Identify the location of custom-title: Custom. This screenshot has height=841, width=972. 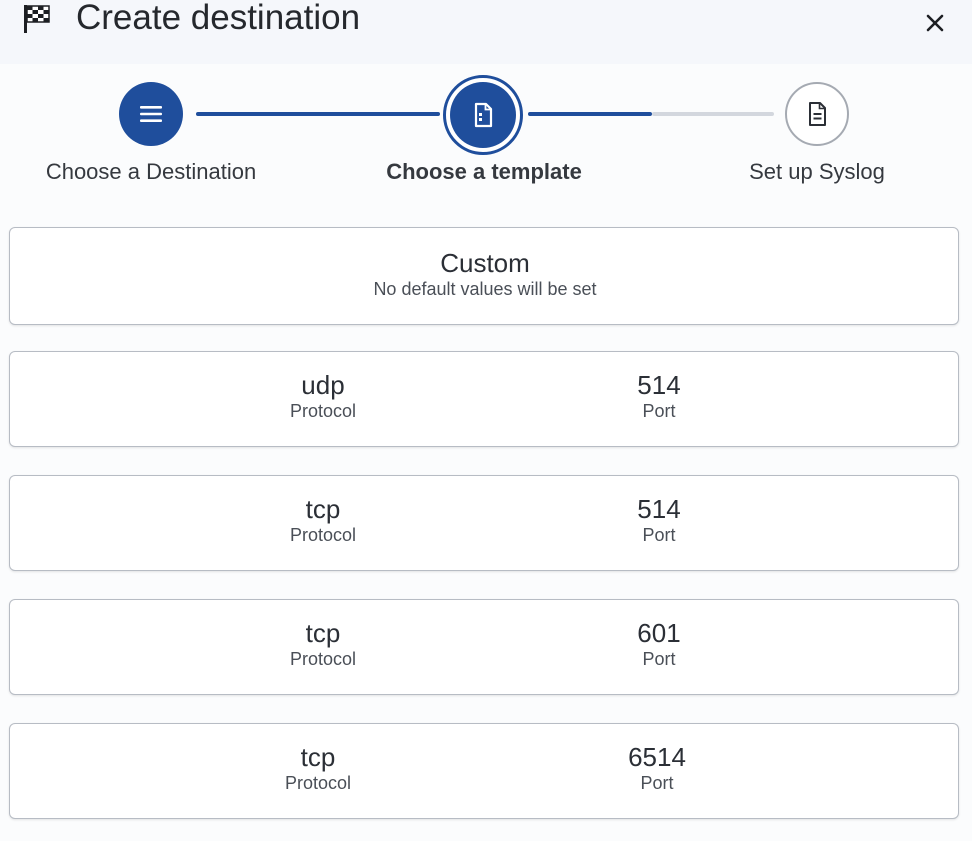
(485, 263).